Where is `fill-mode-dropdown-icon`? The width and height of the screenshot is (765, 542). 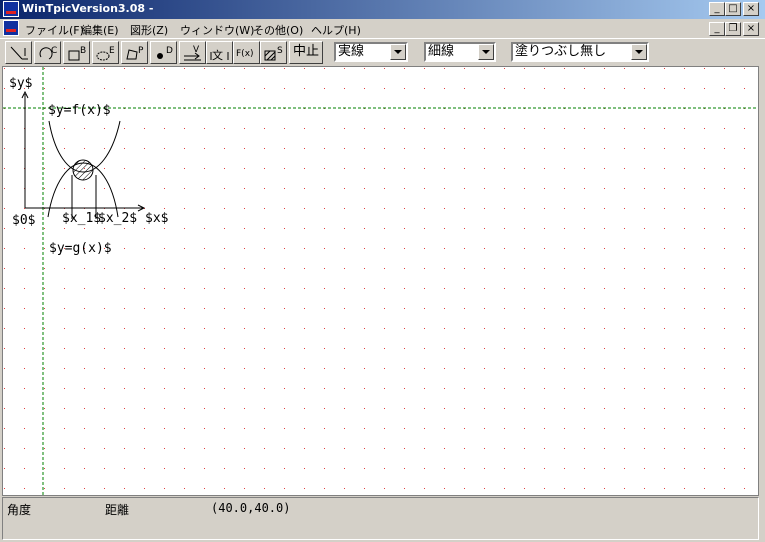 fill-mode-dropdown-icon is located at coordinates (639, 52).